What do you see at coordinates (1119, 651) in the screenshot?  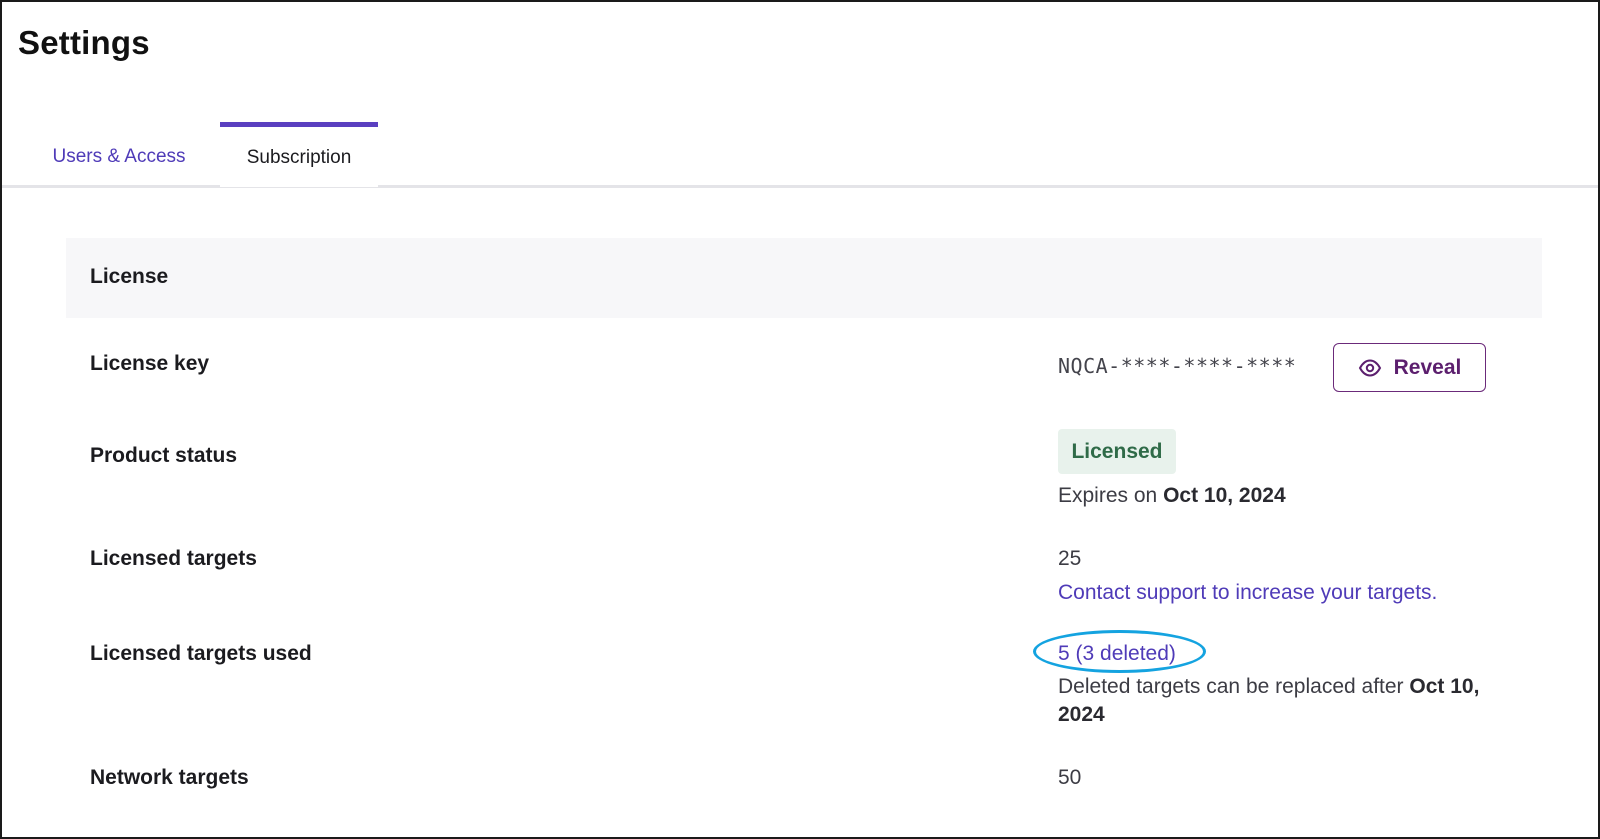 I see `highlight-circle` at bounding box center [1119, 651].